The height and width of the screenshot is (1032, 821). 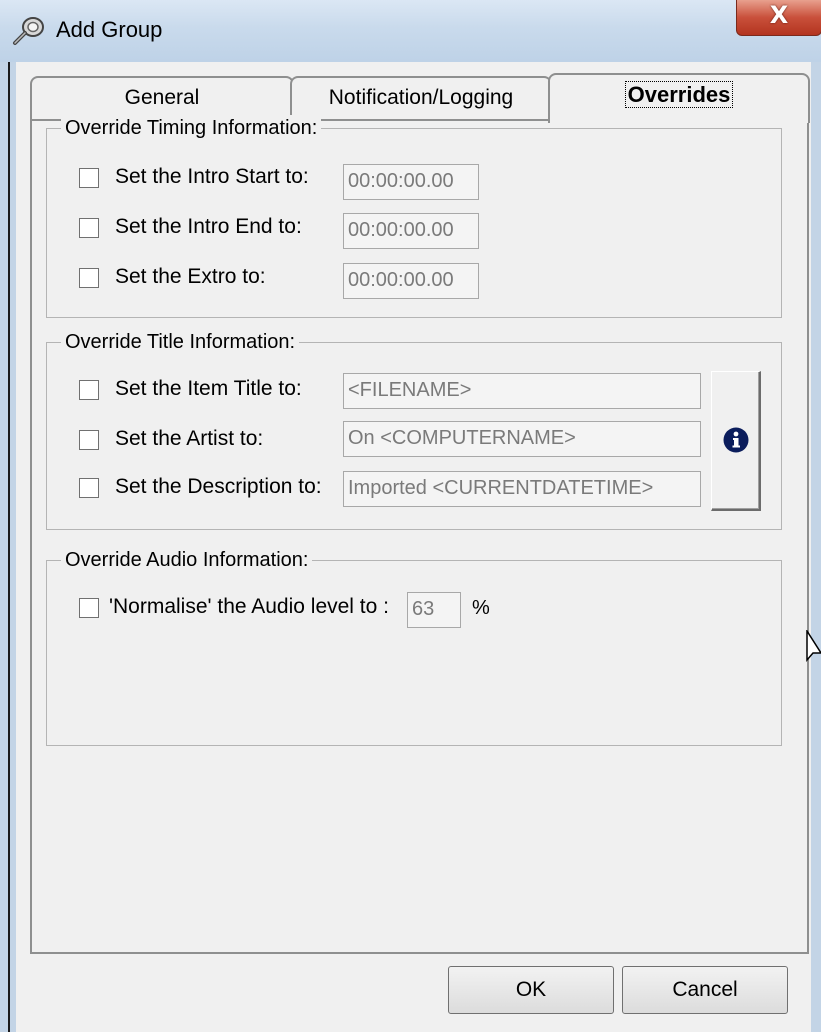 What do you see at coordinates (89, 228) in the screenshot?
I see `intro-end-checkbox` at bounding box center [89, 228].